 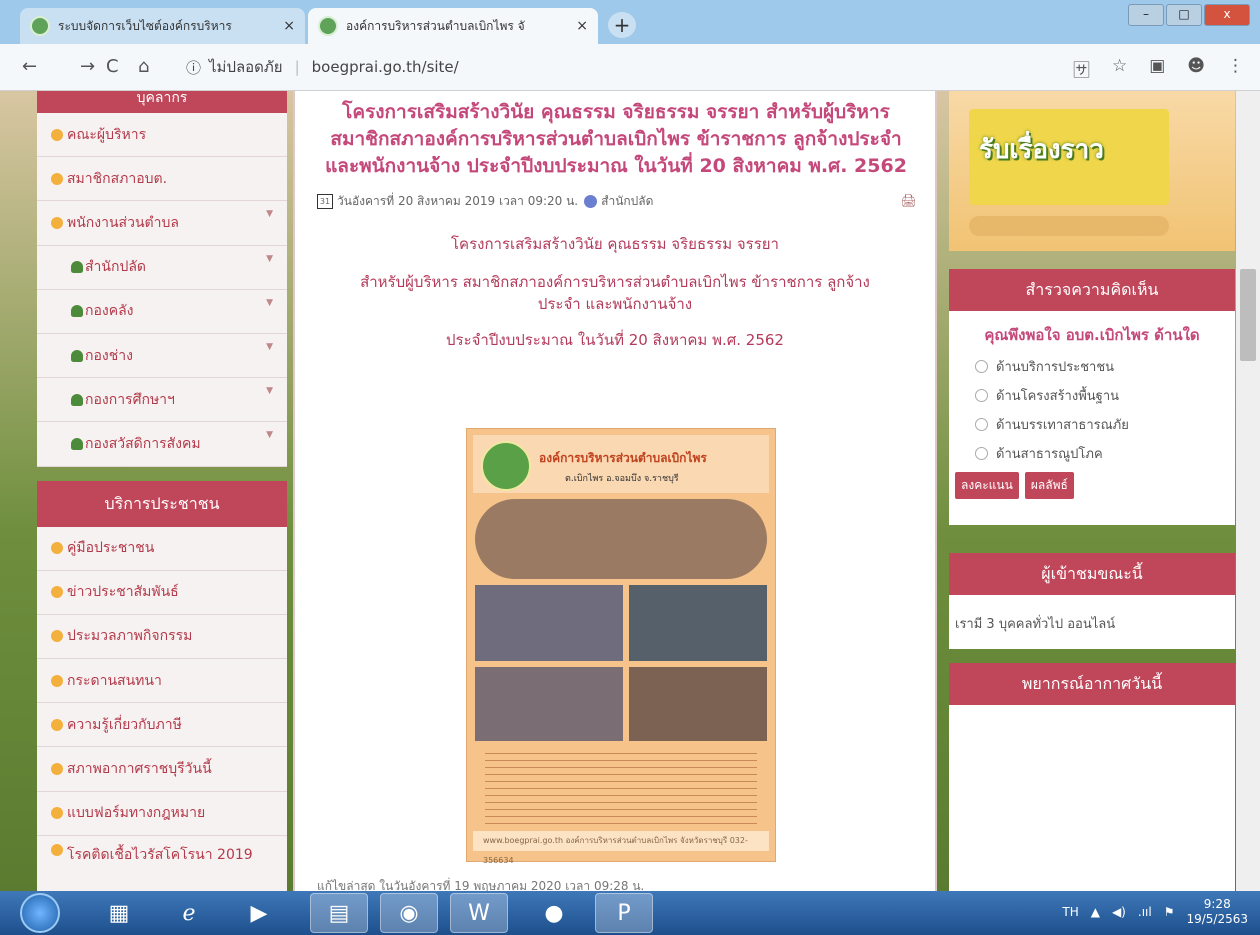 What do you see at coordinates (162, 26) in the screenshot?
I see `browser-tab-admin: ระบบจัดการเว็บไซต์องค์กรบริหาร ×` at bounding box center [162, 26].